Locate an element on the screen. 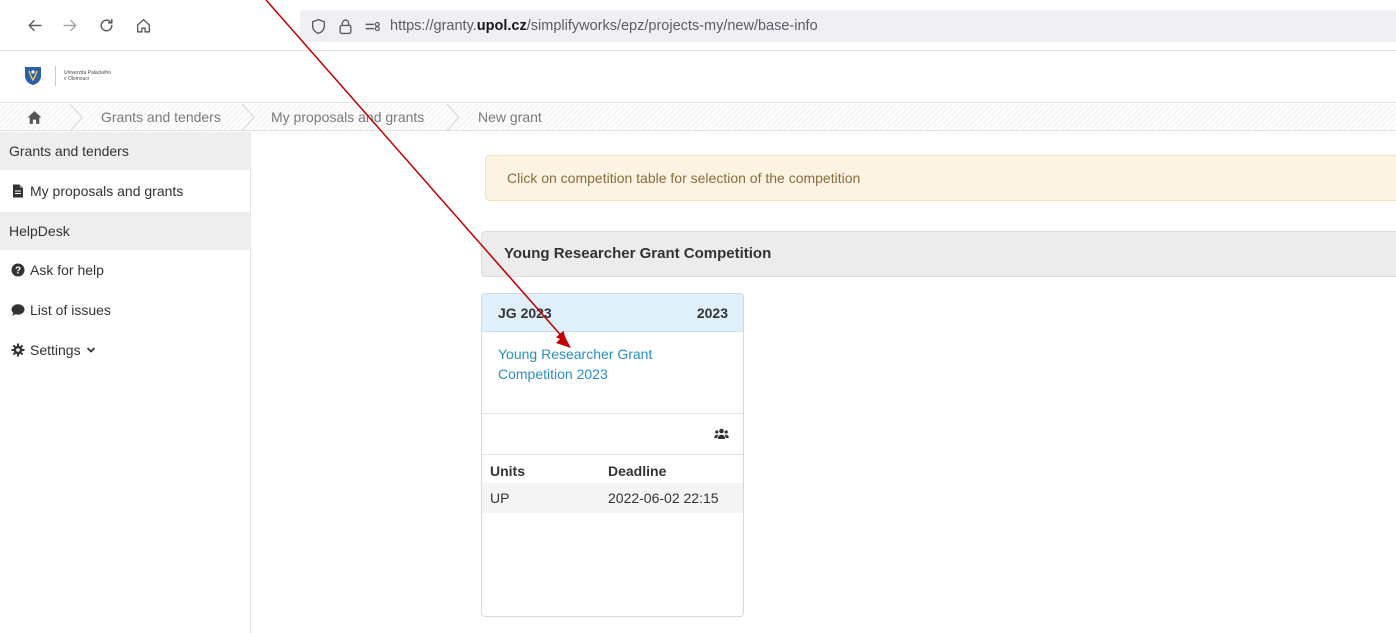 Image resolution: width=1396 pixels, height=633 pixels. competition-table: Units Deadline UP 2022-06-02 22:15 is located at coordinates (612, 484).